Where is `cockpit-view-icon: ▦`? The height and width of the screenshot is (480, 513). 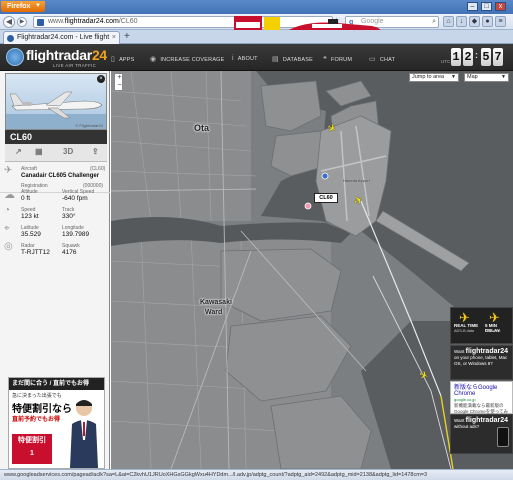
cockpit-view-icon: ▦ is located at coordinates (39, 151).